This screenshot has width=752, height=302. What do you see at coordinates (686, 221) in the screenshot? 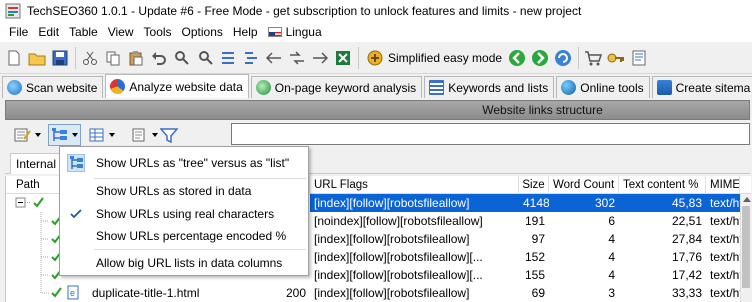
I see `text-content-cell: 22,51` at bounding box center [686, 221].